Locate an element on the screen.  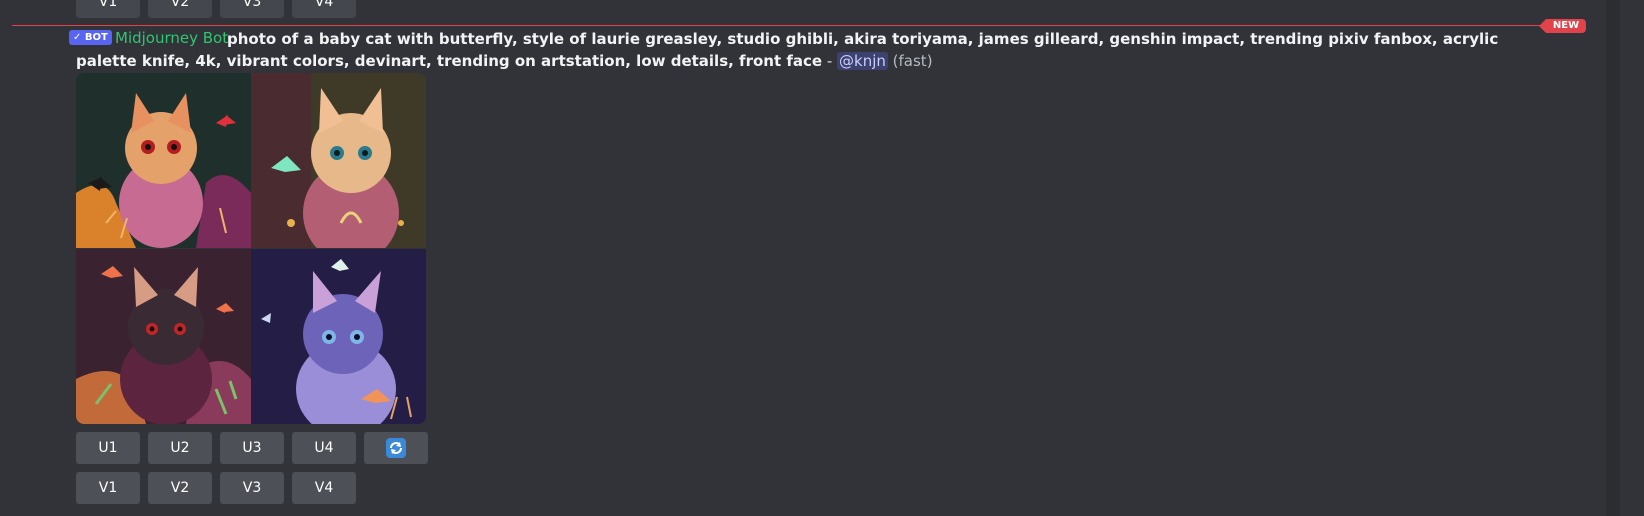
top-v2-button: V2 is located at coordinates (180, 9).